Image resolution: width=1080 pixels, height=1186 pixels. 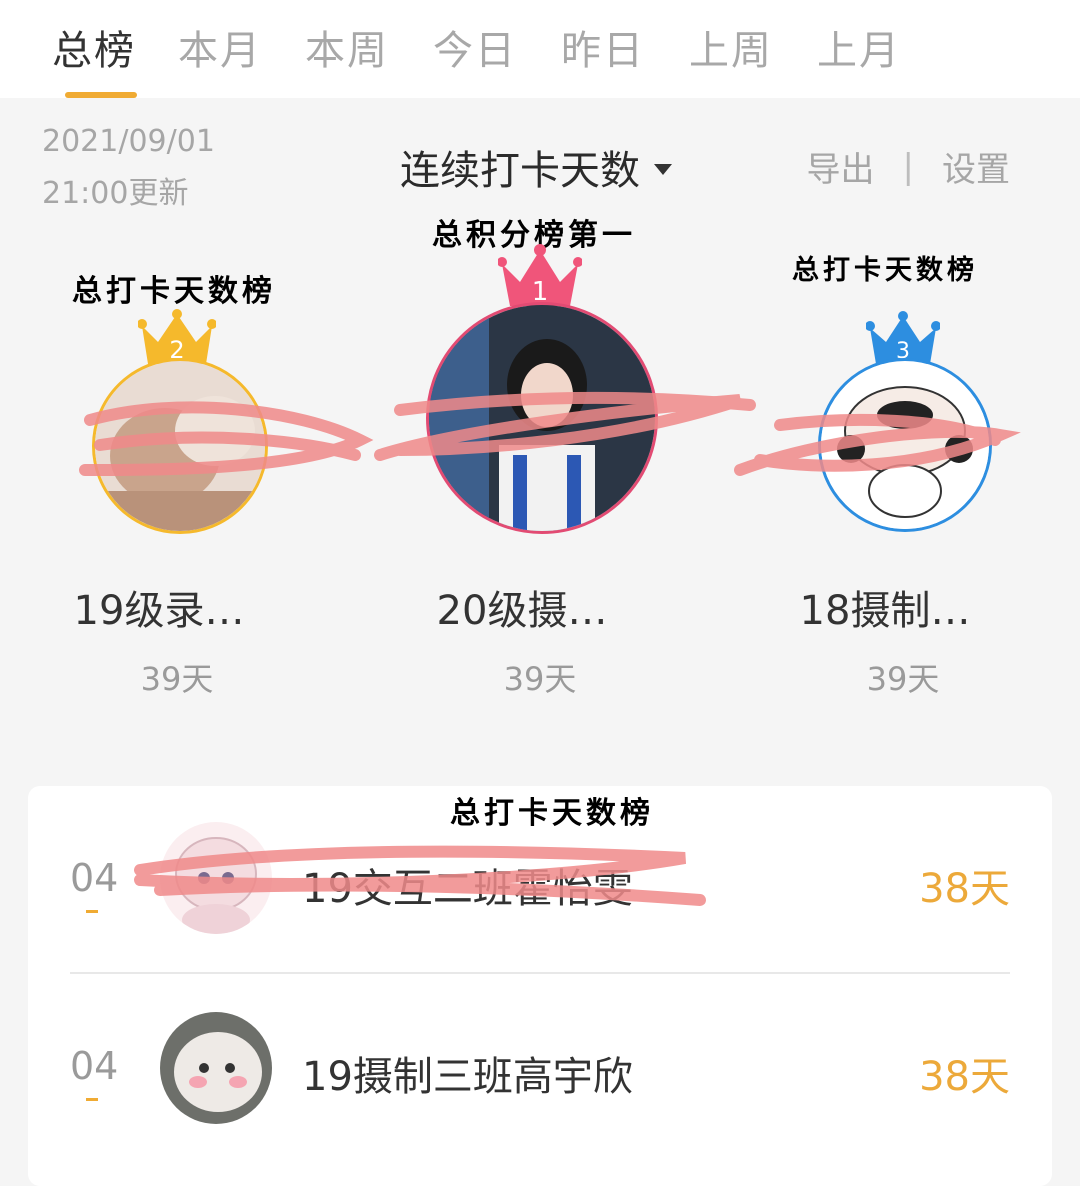 I want to click on member-name: 19交互二班霍怡雯, so click(x=467, y=889).